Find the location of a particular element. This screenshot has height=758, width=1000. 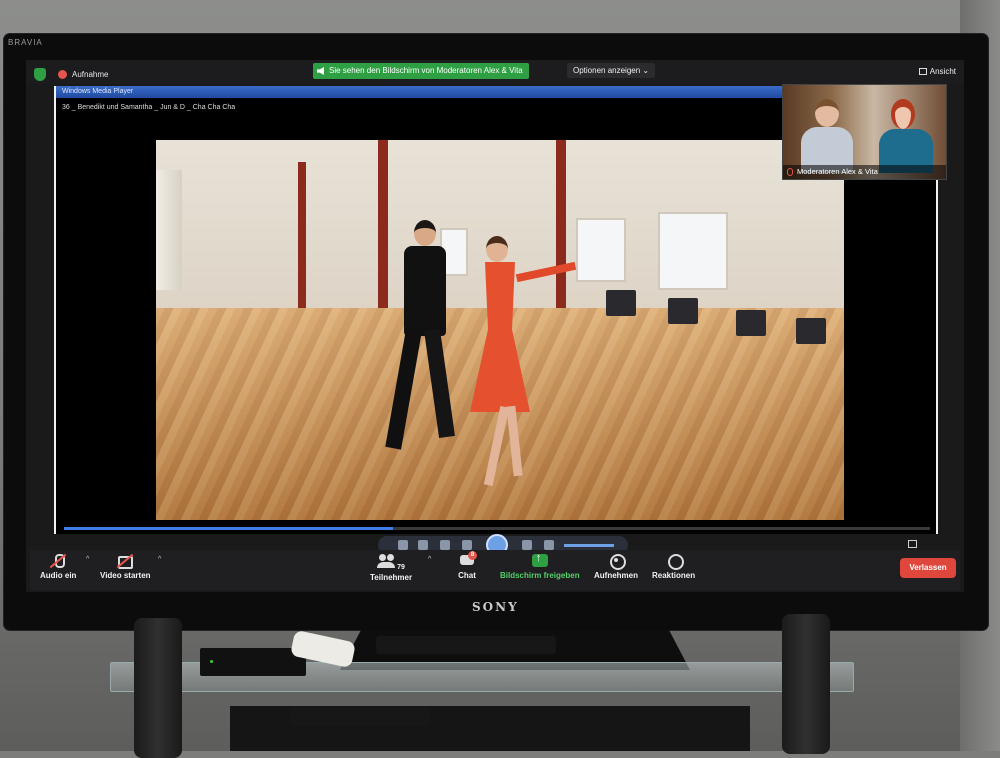

view-label: Ansicht is located at coordinates (942, 71).